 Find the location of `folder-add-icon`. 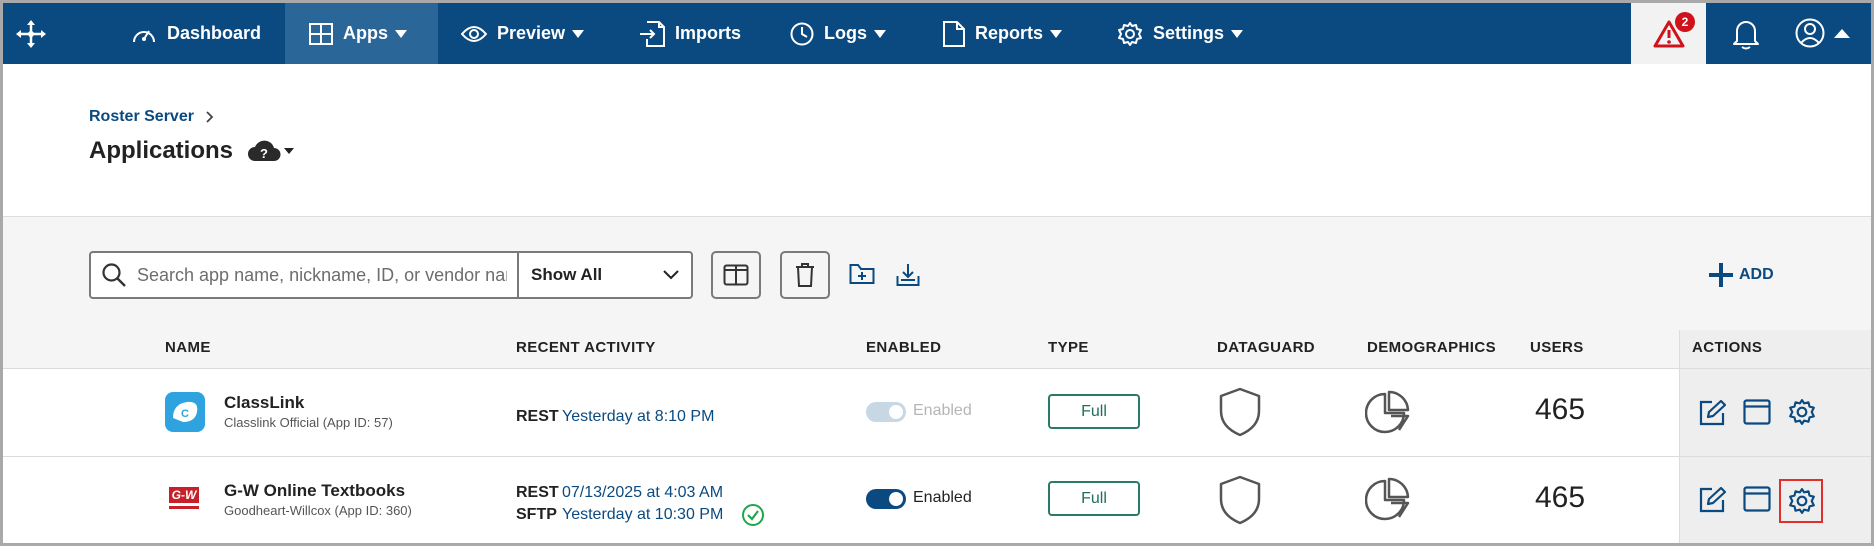

folder-add-icon is located at coordinates (862, 274).